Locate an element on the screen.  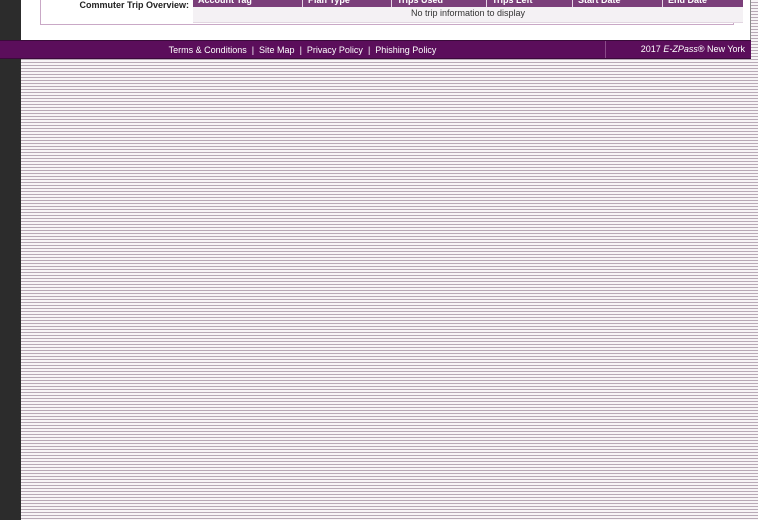
column-header-plan-type: Plan Type is located at coordinates (347, 3).